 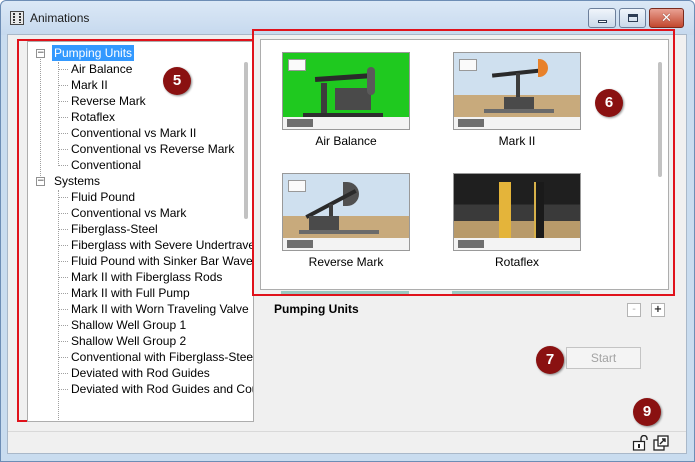 I want to click on callout-badge-tree: 5, so click(x=177, y=81).